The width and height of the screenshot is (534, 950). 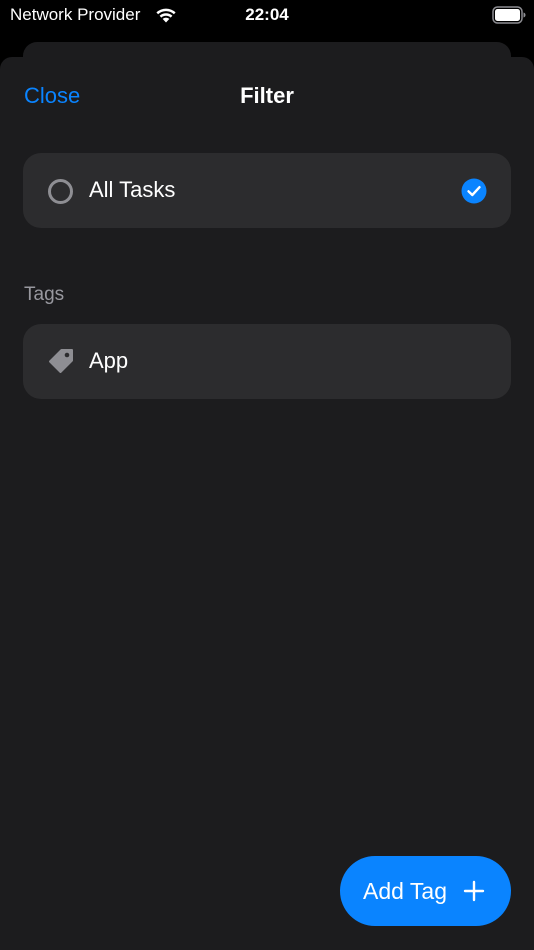 What do you see at coordinates (405, 891) in the screenshot?
I see `add-tag-label: Add Tag` at bounding box center [405, 891].